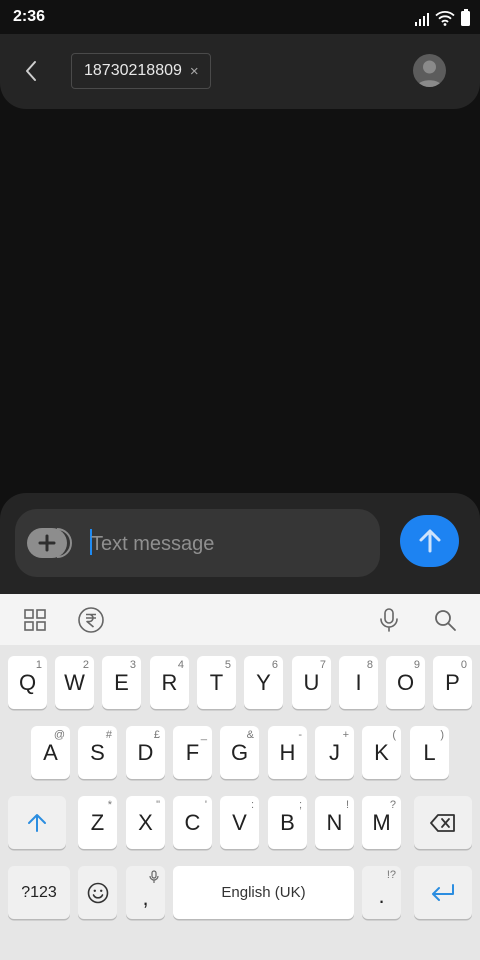 Image resolution: width=480 pixels, height=960 pixels. Describe the element at coordinates (311, 682) in the screenshot. I see `key-u: U7` at that location.